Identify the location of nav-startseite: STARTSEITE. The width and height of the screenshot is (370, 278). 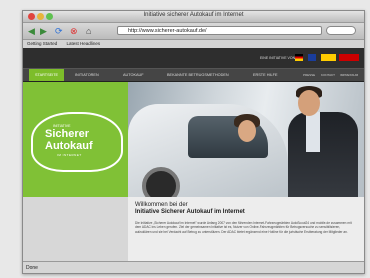
(47, 75).